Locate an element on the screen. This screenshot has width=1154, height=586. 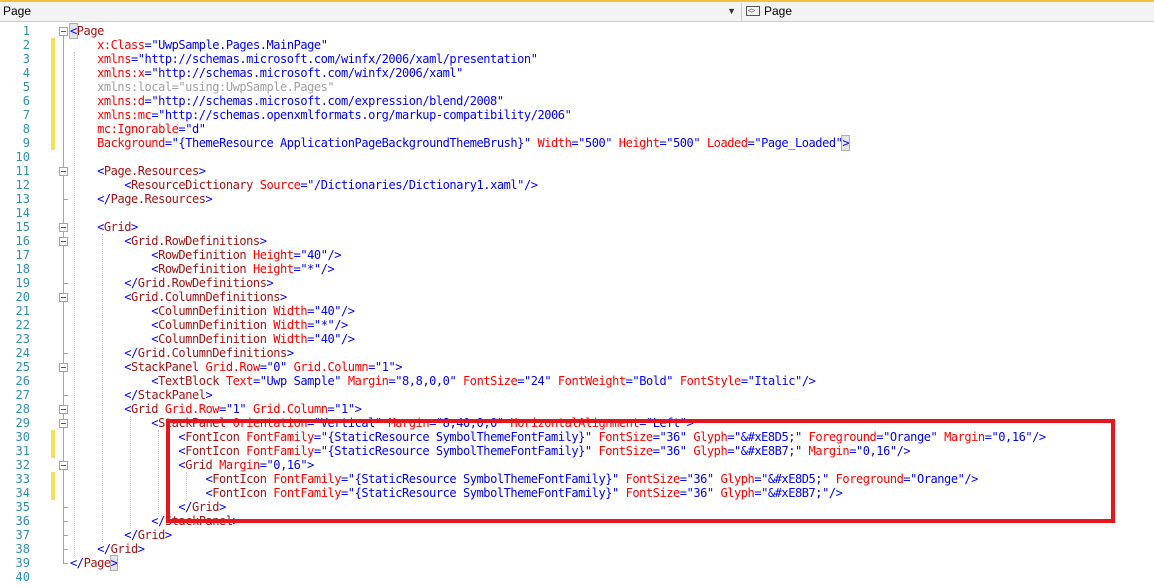
code-line: <Page.Resources> is located at coordinates (138, 171).